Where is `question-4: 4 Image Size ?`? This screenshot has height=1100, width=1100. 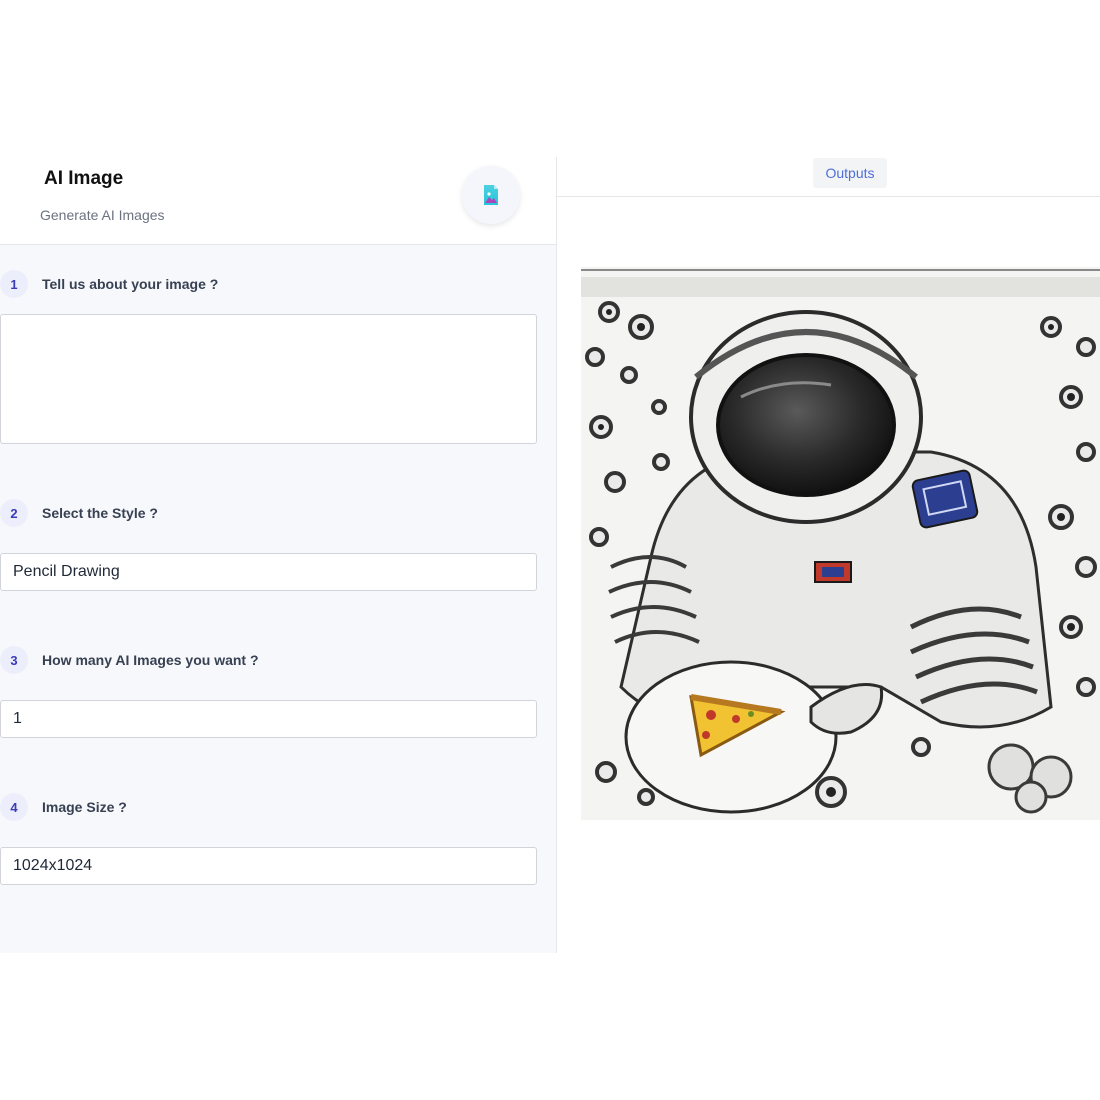 question-4: 4 Image Size ? is located at coordinates (63, 807).